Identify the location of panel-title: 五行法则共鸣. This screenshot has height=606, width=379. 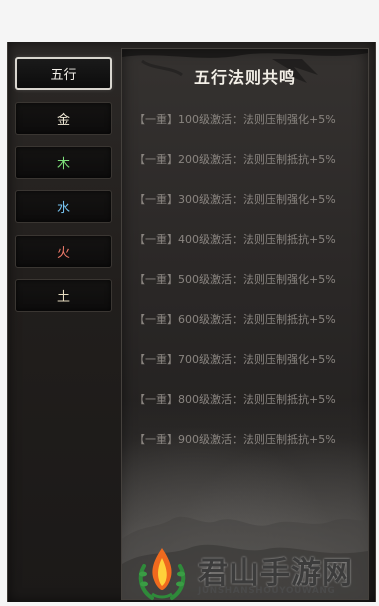
(244, 77).